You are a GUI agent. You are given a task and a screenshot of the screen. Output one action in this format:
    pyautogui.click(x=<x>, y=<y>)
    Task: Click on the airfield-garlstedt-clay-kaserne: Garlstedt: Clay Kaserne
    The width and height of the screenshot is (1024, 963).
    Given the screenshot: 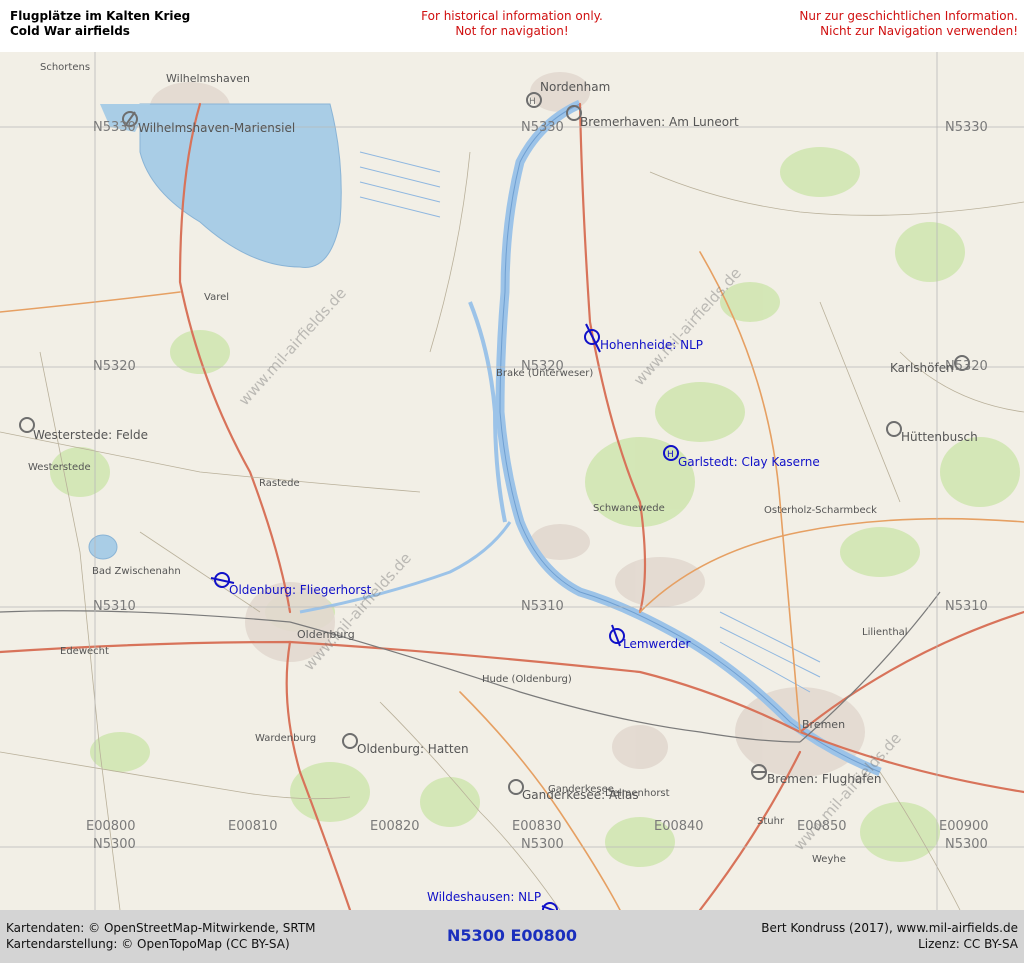 What is the action you would take?
    pyautogui.click(x=749, y=462)
    